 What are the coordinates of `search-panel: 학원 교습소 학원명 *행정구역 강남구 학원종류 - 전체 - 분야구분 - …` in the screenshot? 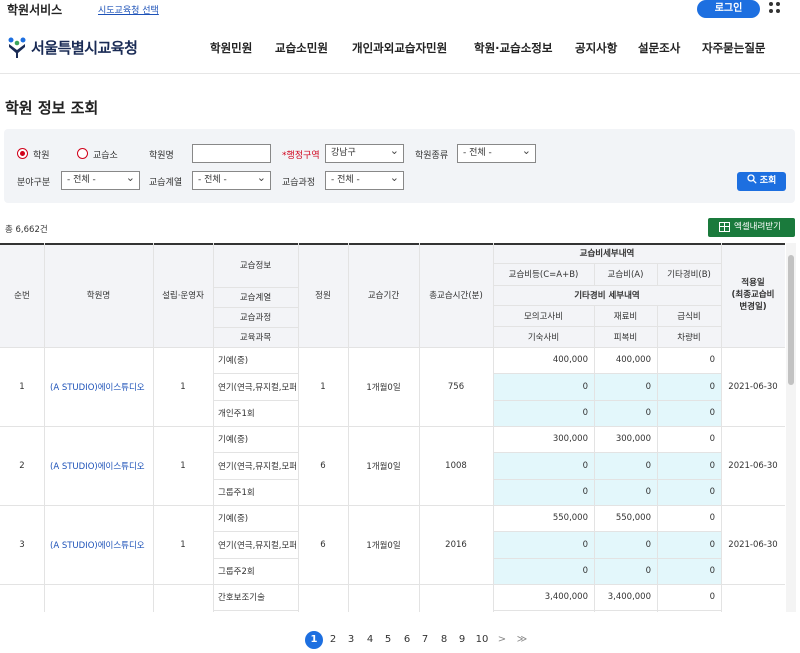 It's located at (399, 166).